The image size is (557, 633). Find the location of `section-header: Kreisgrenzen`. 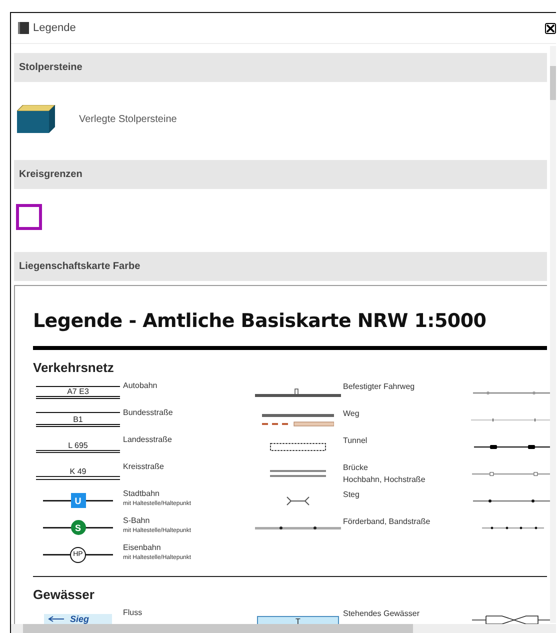

section-header: Kreisgrenzen is located at coordinates (280, 174).